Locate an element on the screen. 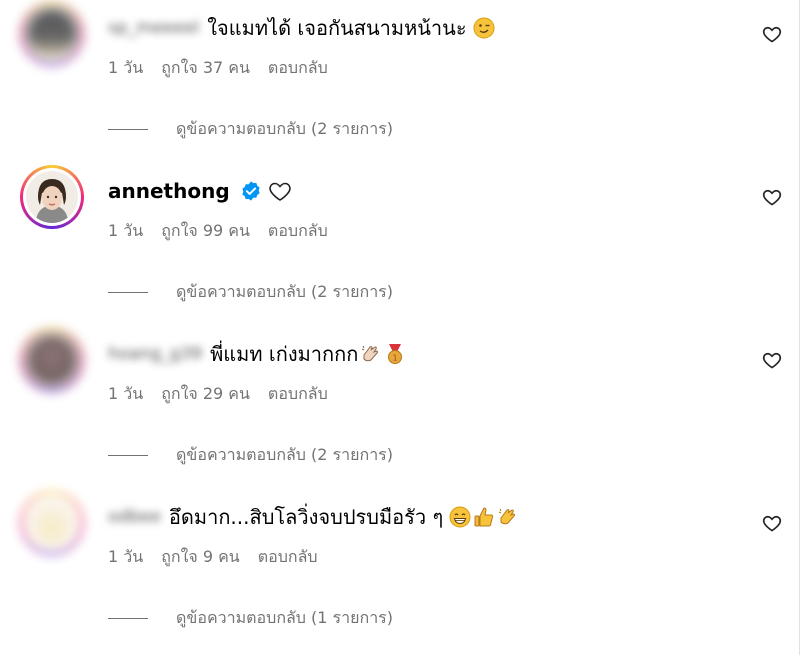 The image size is (800, 655). svg-text: 1 is located at coordinates (395, 358).